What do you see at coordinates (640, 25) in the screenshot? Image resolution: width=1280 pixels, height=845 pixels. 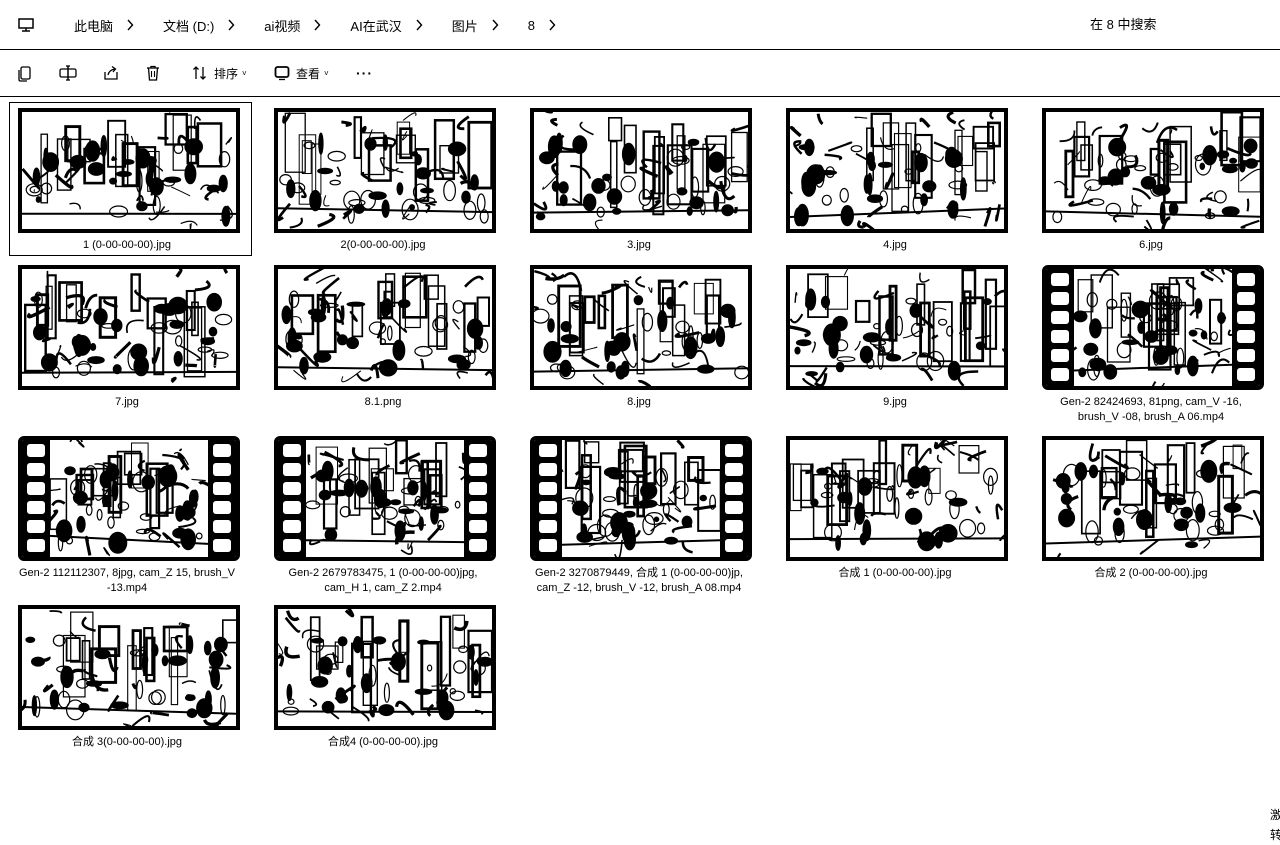 I see `address-bar: 此电脑 文档 (D:) ai视频 AI在武汉 图片 8 在 8 中搜索` at bounding box center [640, 25].